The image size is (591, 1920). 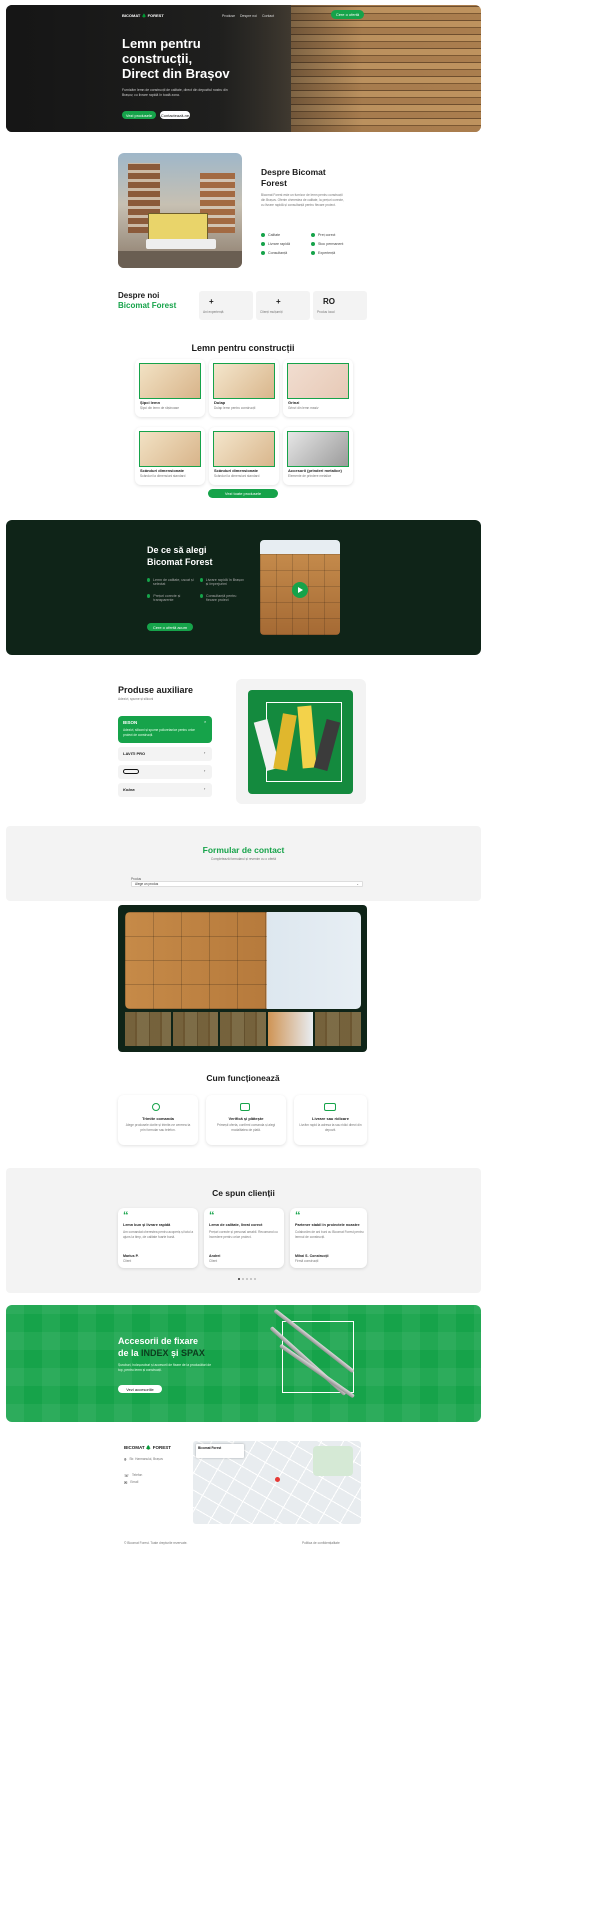 What do you see at coordinates (131, 1482) in the screenshot?
I see `footer-email: ✉ Email` at bounding box center [131, 1482].